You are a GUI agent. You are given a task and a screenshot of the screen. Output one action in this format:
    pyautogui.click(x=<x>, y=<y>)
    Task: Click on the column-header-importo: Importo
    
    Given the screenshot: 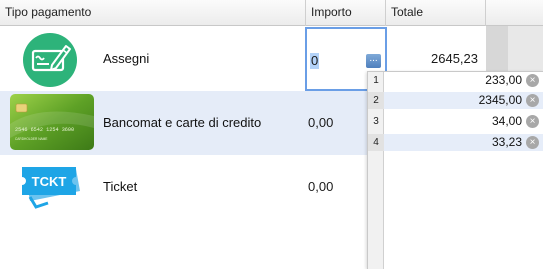 What is the action you would take?
    pyautogui.click(x=345, y=13)
    